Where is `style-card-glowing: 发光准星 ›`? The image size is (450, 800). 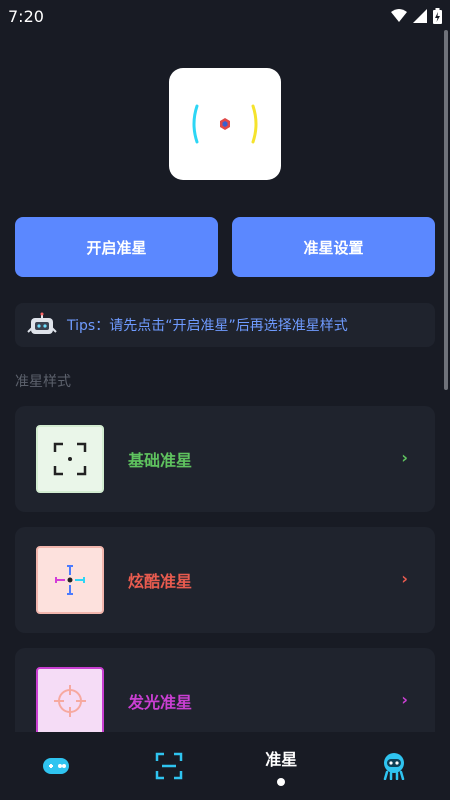 style-card-glowing: 发光准星 › is located at coordinates (225, 690).